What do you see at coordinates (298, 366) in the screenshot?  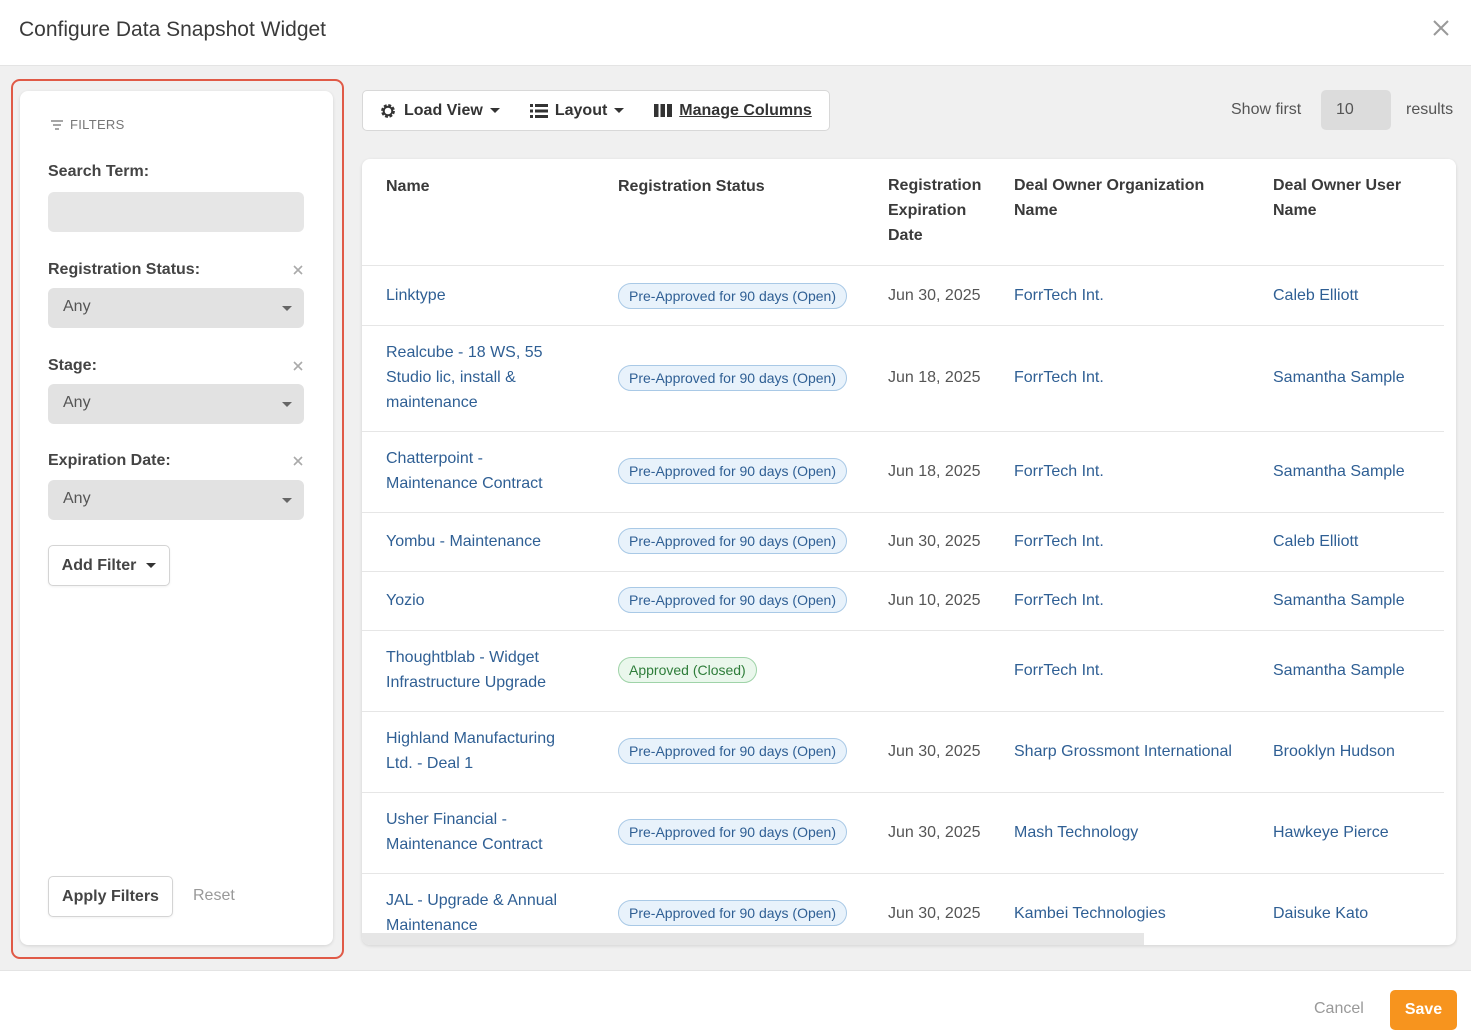 I see `clear-stage-icon` at bounding box center [298, 366].